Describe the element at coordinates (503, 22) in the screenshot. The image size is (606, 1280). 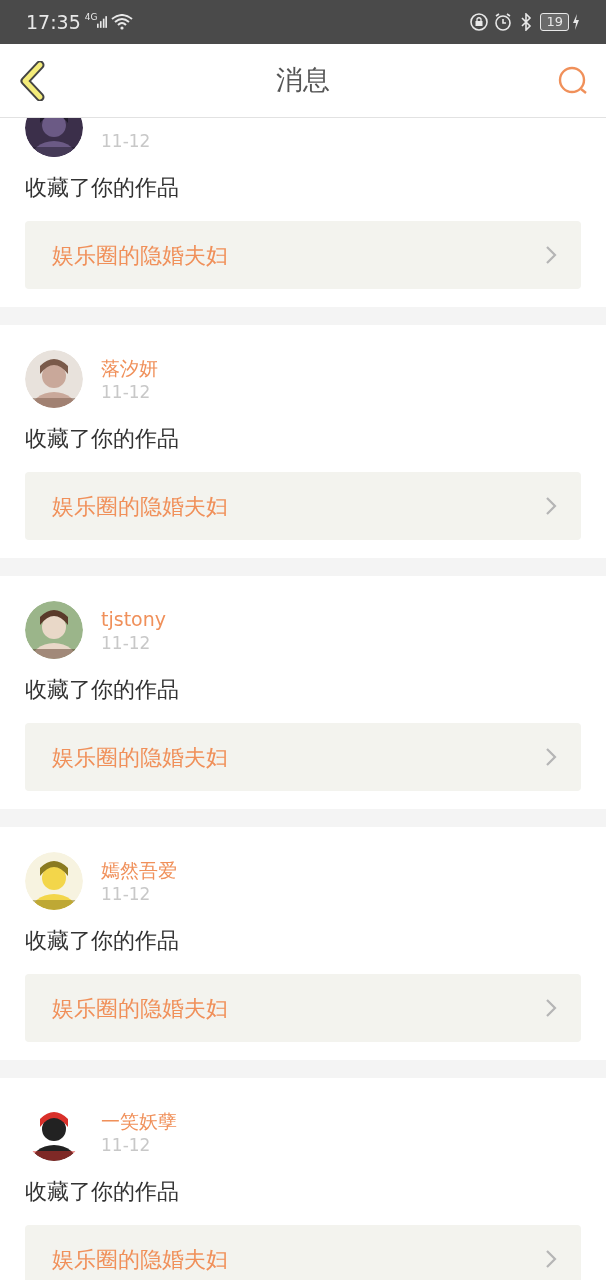
I see `alarm-icon` at that location.